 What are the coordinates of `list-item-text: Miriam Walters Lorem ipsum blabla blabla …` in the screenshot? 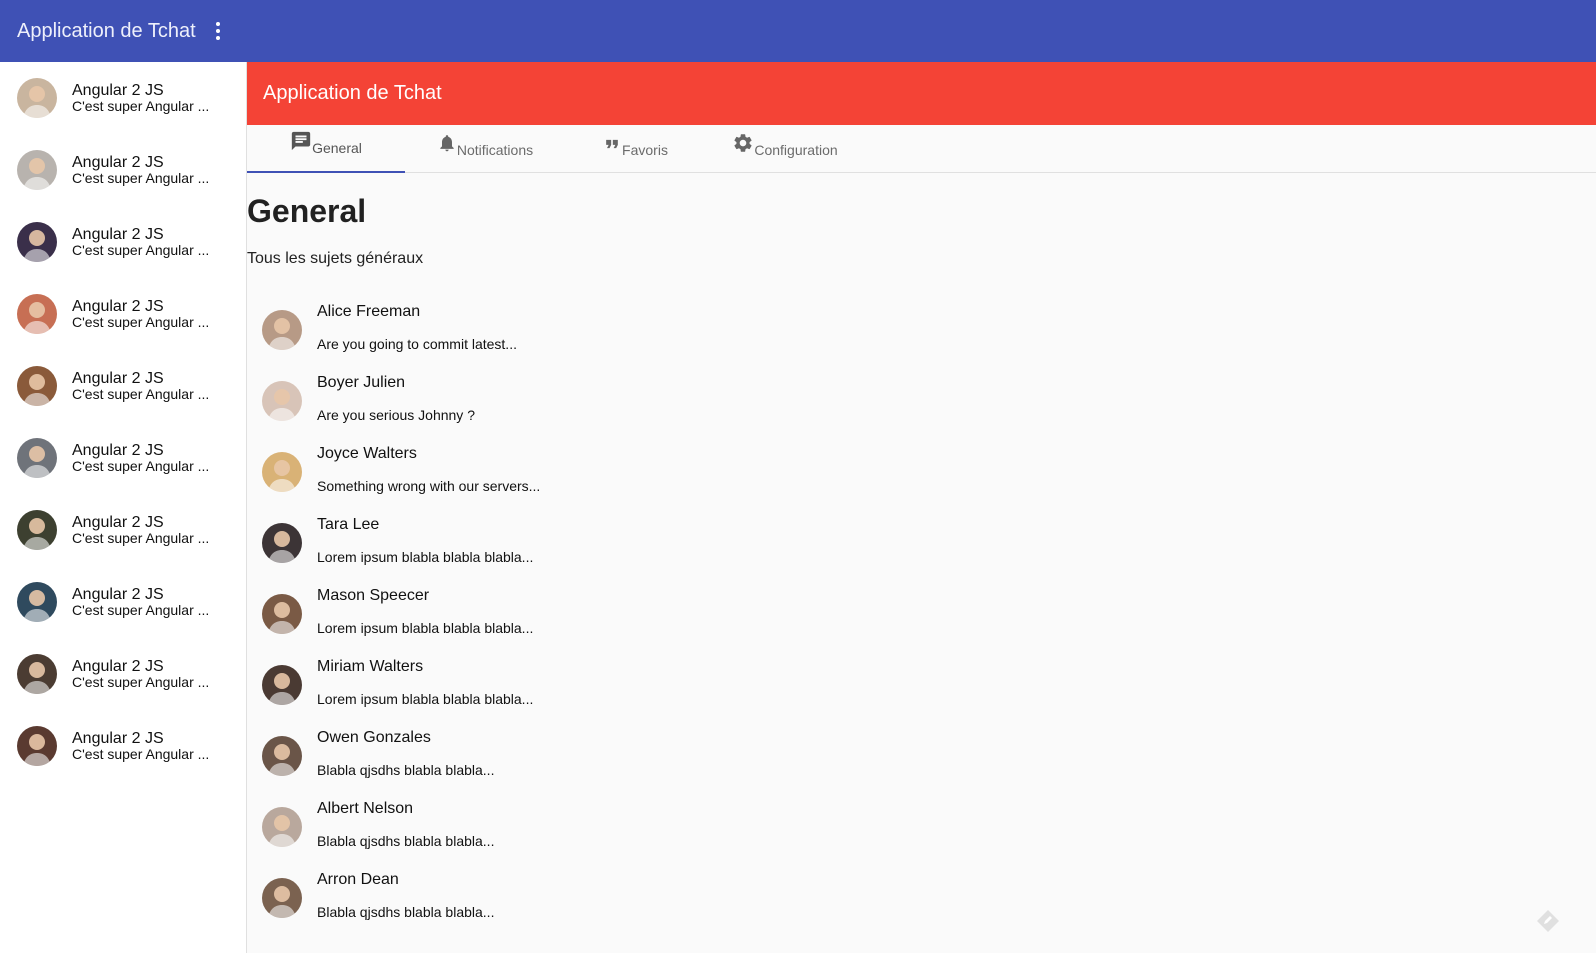 It's located at (425, 682).